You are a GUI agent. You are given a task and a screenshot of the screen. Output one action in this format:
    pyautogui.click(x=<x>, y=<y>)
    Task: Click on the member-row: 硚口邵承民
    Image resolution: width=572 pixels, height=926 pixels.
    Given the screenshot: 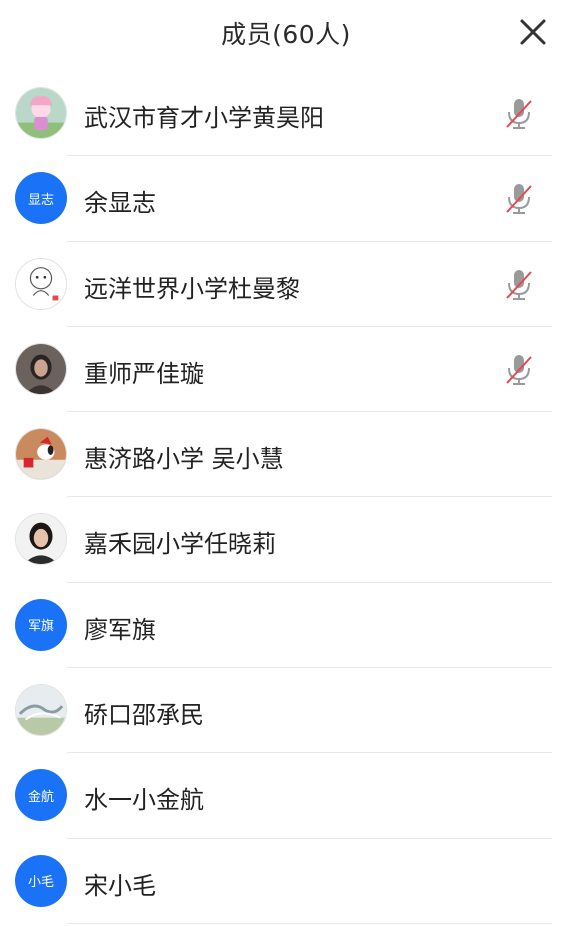 What is the action you would take?
    pyautogui.click(x=286, y=711)
    